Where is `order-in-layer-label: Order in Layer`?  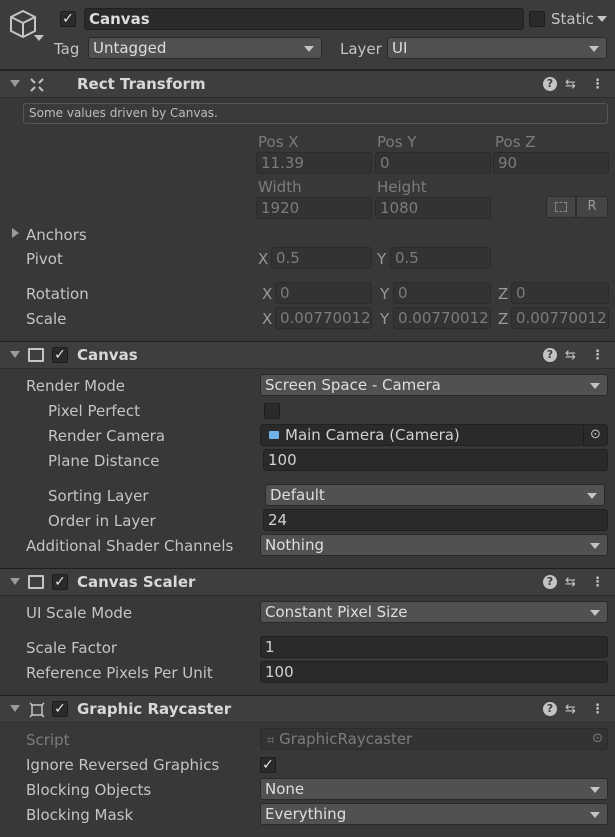
order-in-layer-label: Order in Layer is located at coordinates (102, 521).